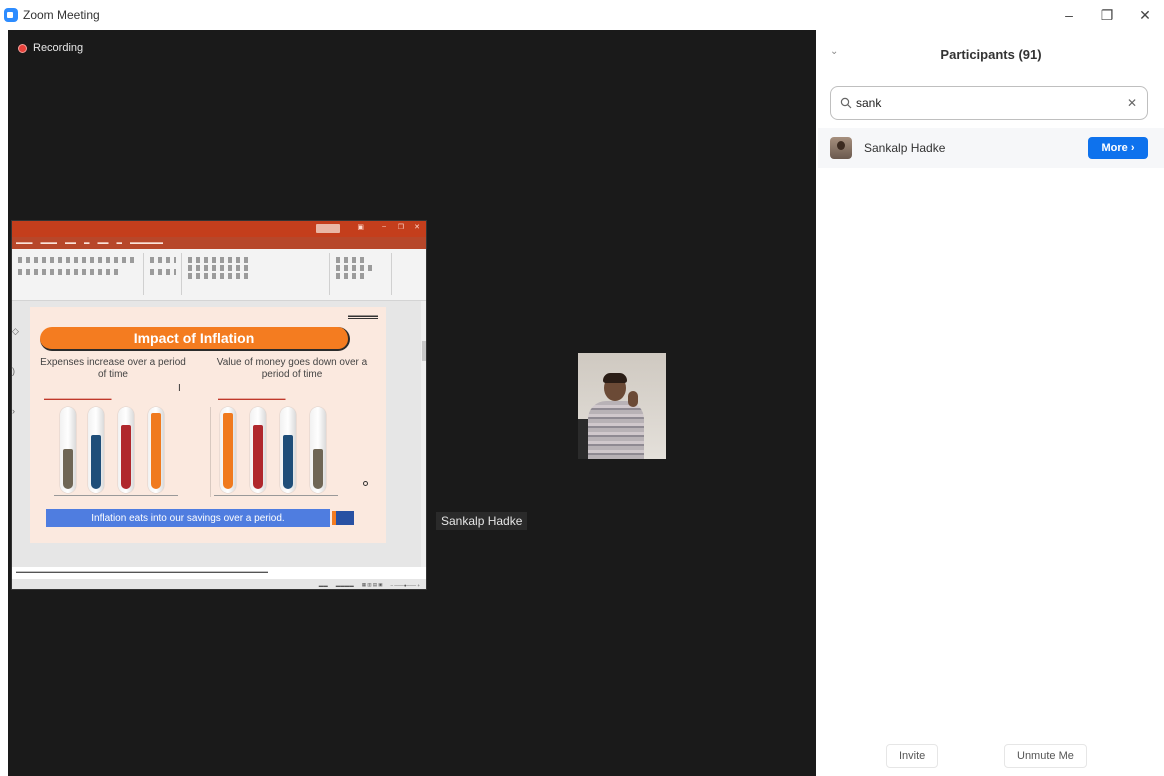 The width and height of the screenshot is (1164, 776). Describe the element at coordinates (1069, 15) in the screenshot. I see `minimize-button: –` at that location.